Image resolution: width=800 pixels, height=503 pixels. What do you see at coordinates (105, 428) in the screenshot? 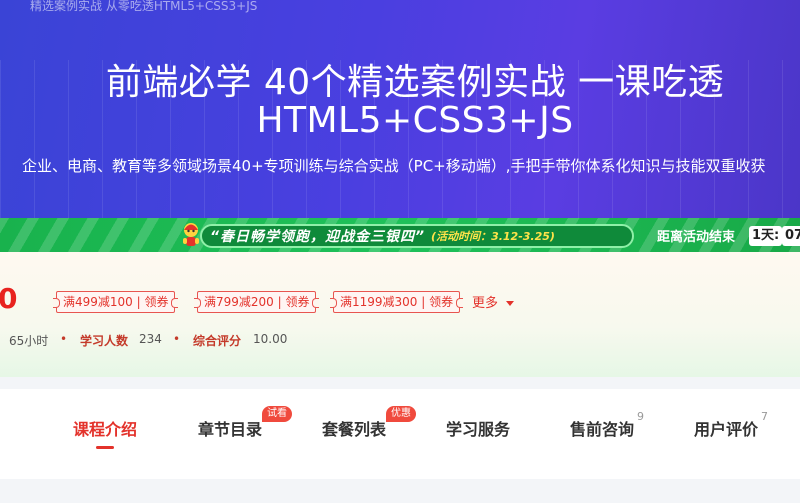
I see `tab-course-intro: 课程介绍` at bounding box center [105, 428].